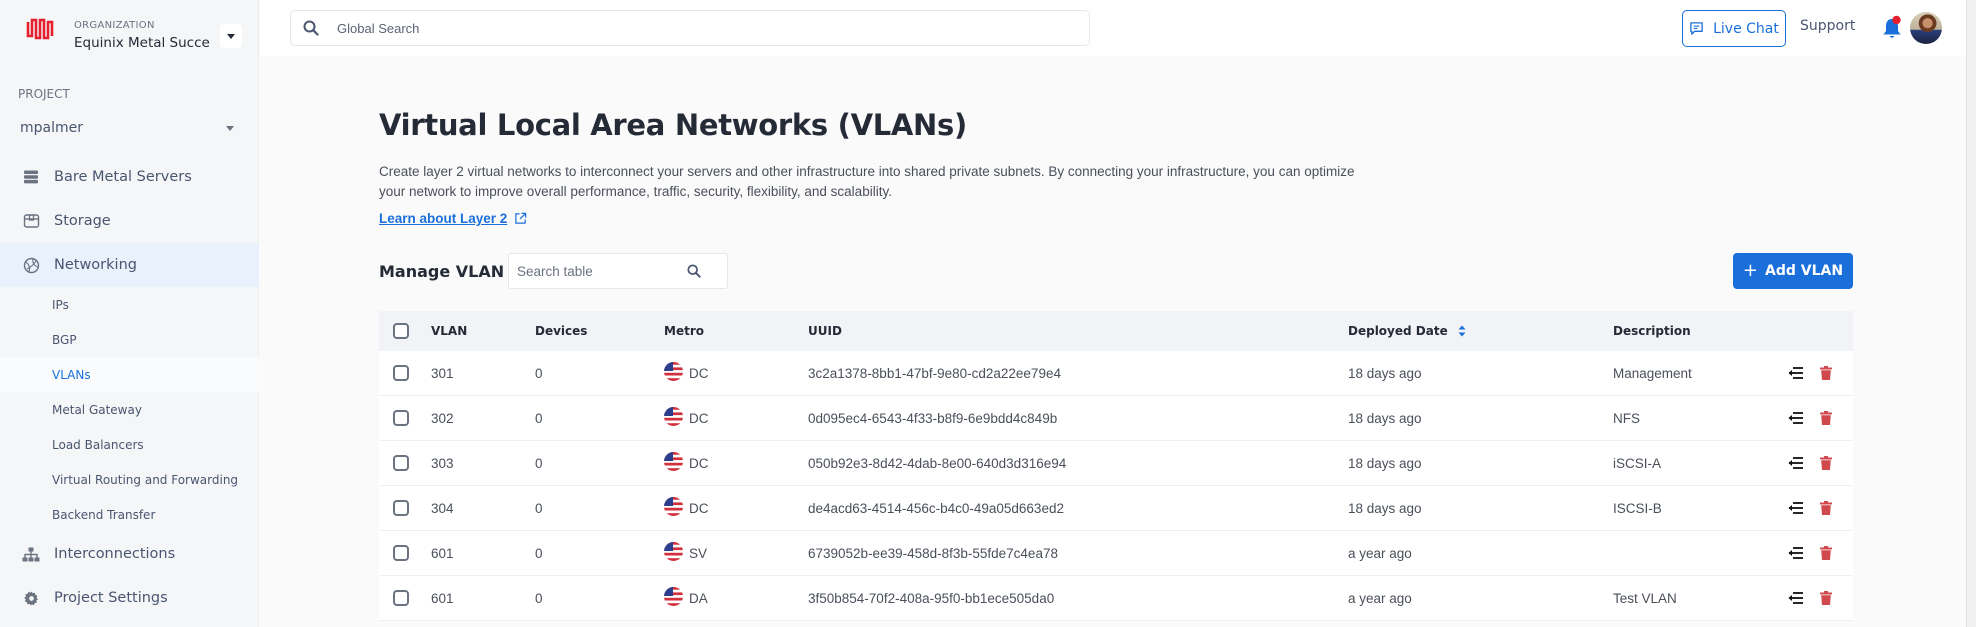 The image size is (1976, 627). Describe the element at coordinates (1078, 331) in the screenshot. I see `column-header-uuid: UUID` at that location.